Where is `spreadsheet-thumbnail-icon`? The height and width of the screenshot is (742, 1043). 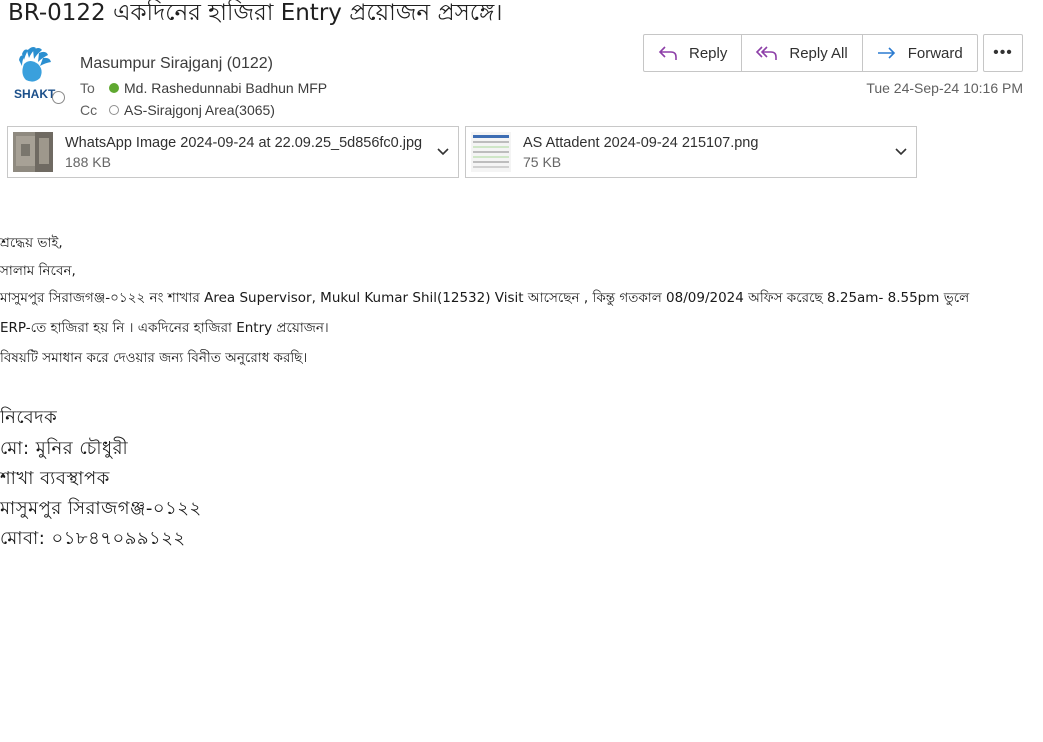
spreadsheet-thumbnail-icon is located at coordinates (491, 152).